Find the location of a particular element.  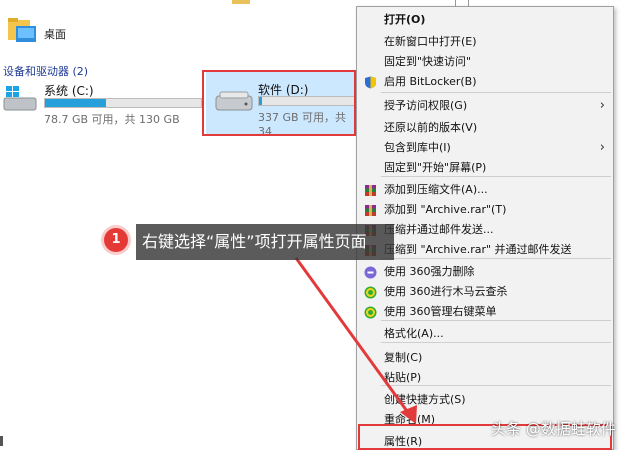

context-menu-item-label: 使用 360强力删除 is located at coordinates (429, 271).